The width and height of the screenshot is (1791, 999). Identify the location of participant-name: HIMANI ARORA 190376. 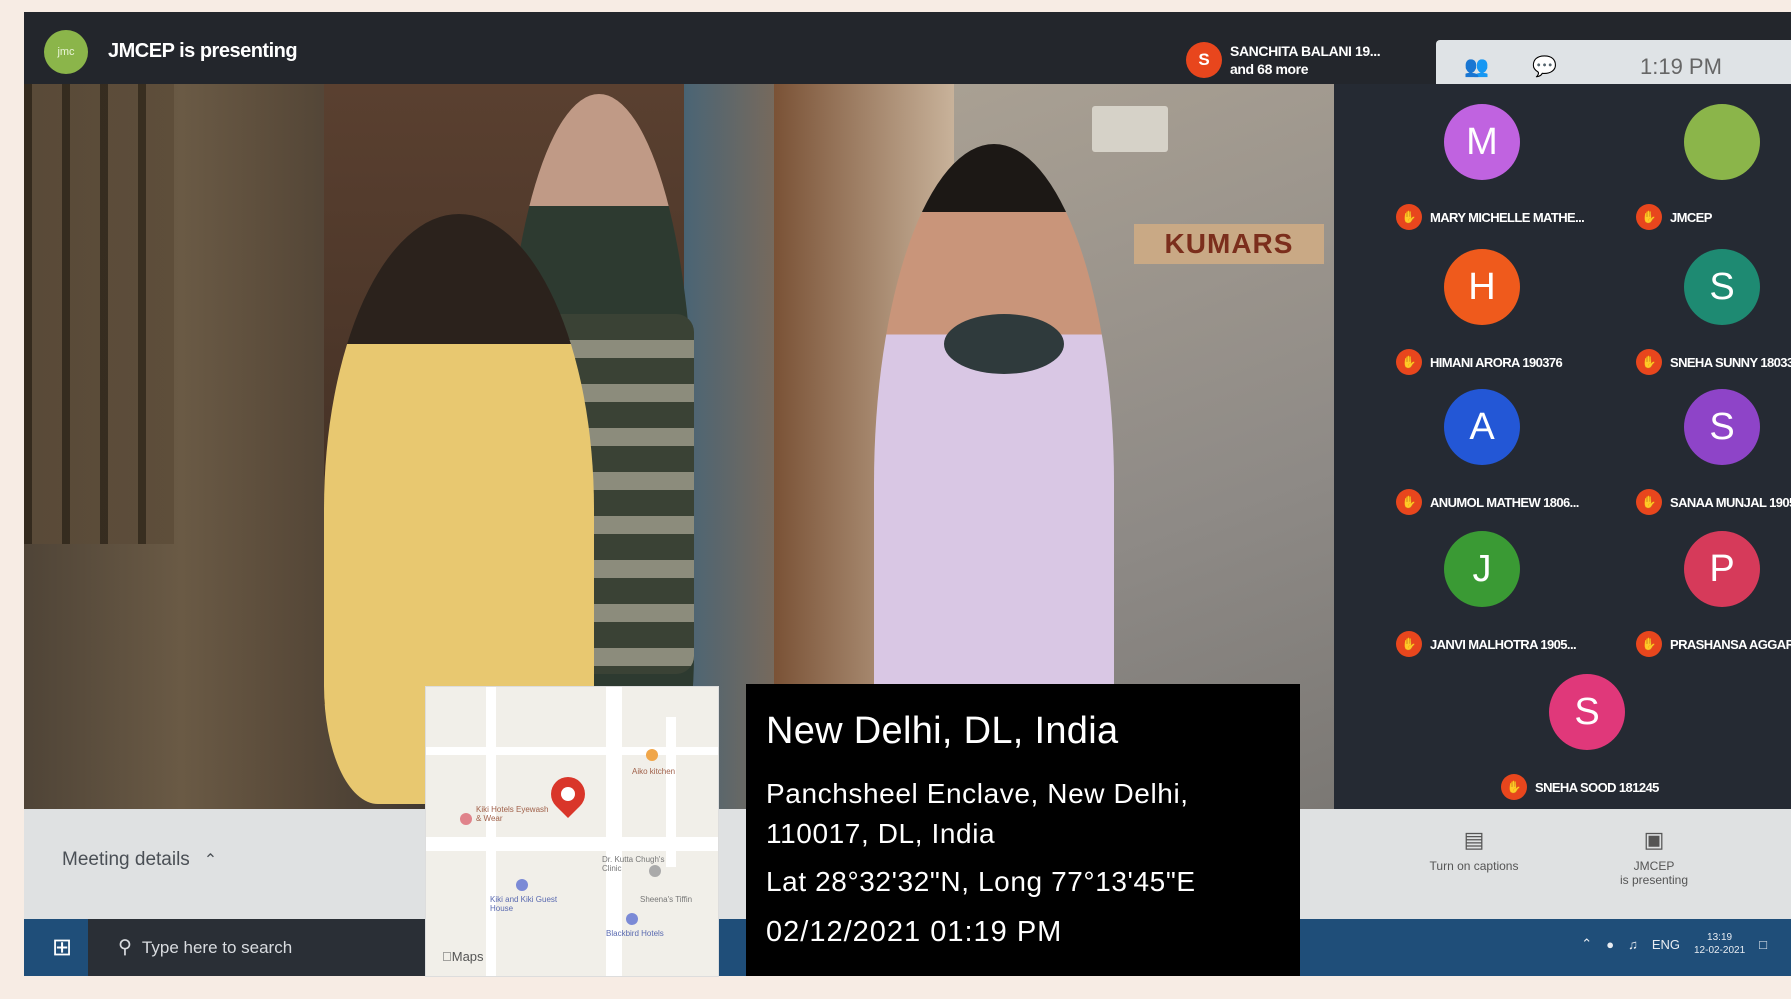
(1496, 362).